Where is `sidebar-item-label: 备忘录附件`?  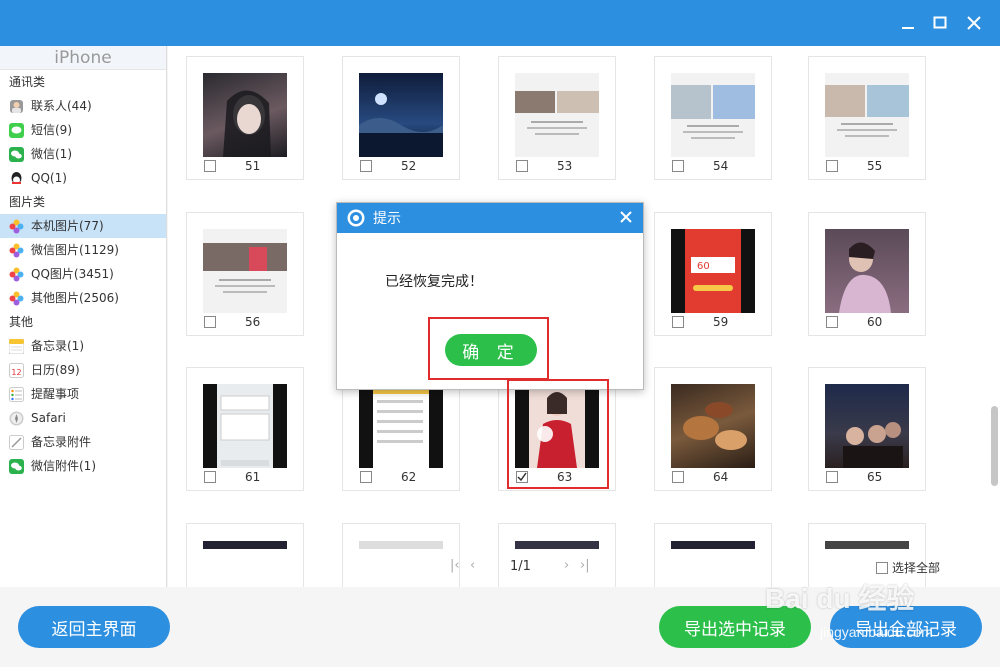 sidebar-item-label: 备忘录附件 is located at coordinates (61, 442).